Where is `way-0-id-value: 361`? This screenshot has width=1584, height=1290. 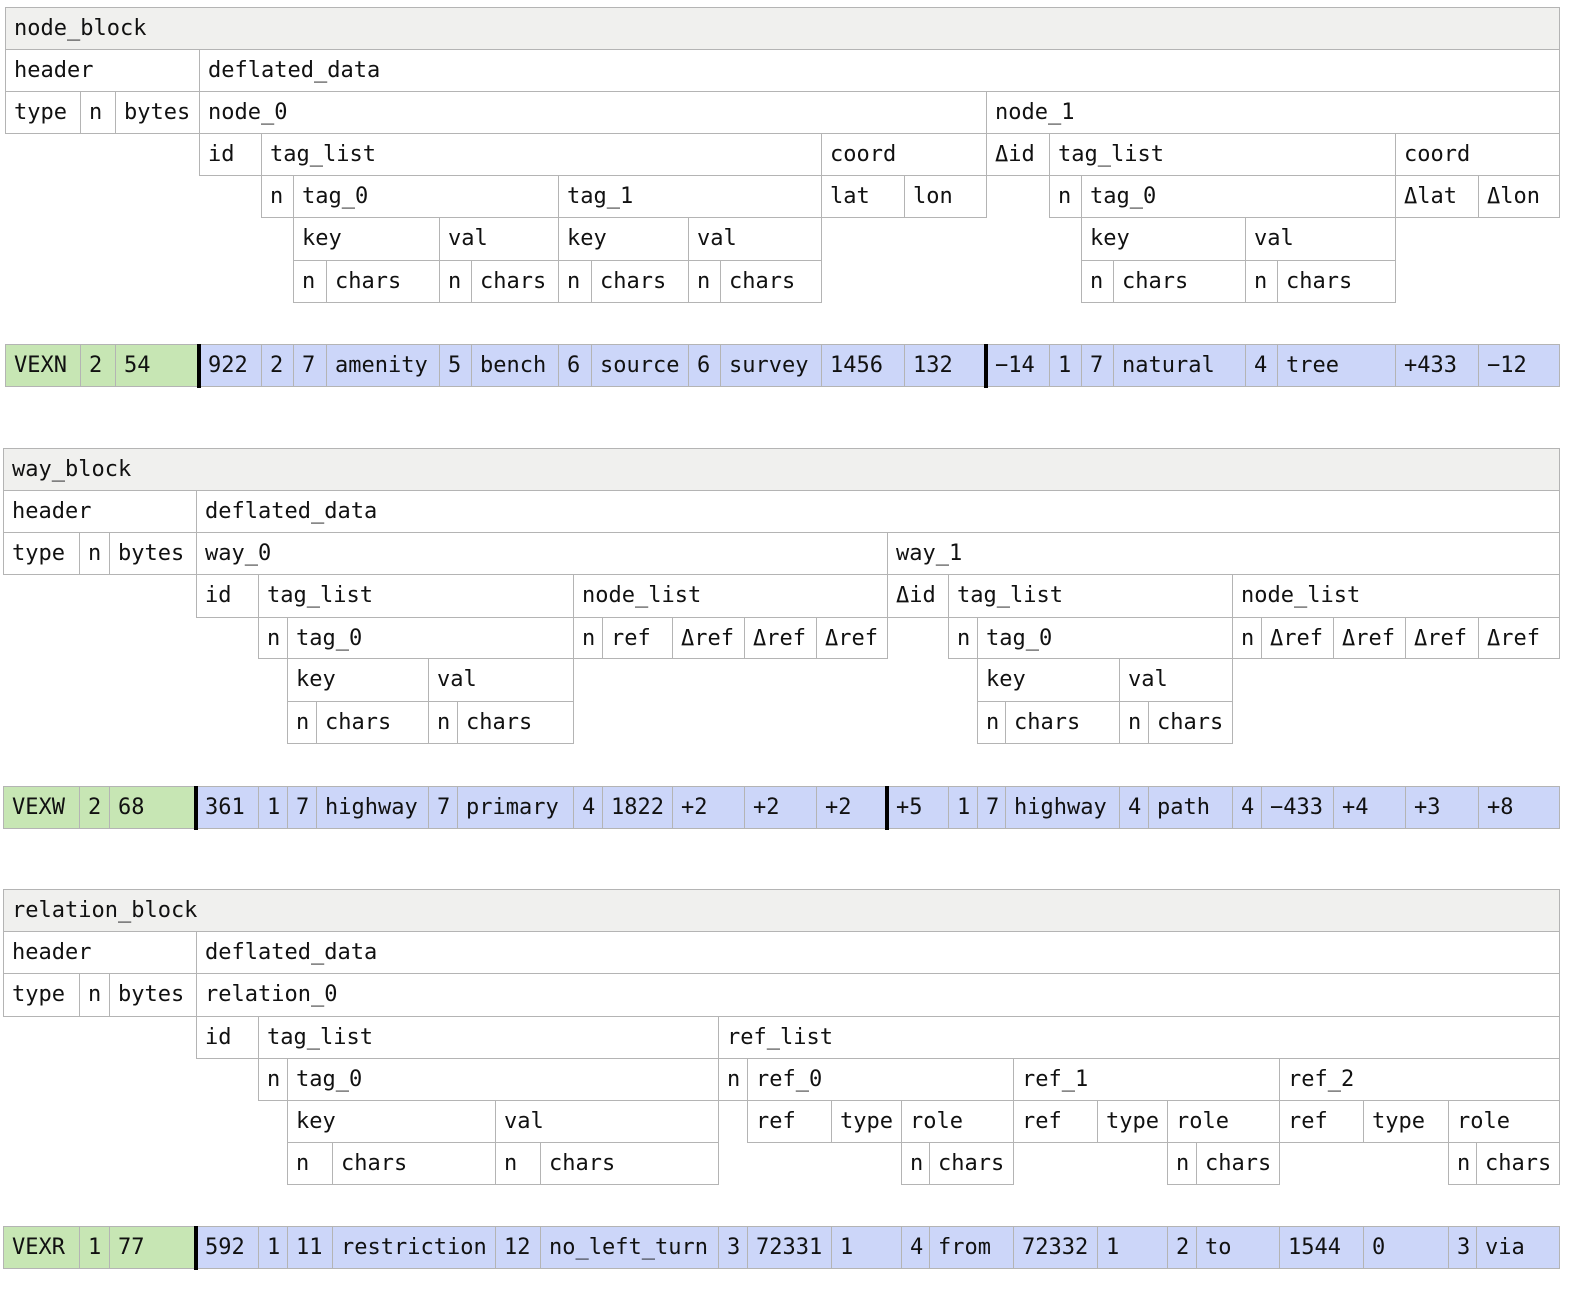 way-0-id-value: 361 is located at coordinates (227, 807).